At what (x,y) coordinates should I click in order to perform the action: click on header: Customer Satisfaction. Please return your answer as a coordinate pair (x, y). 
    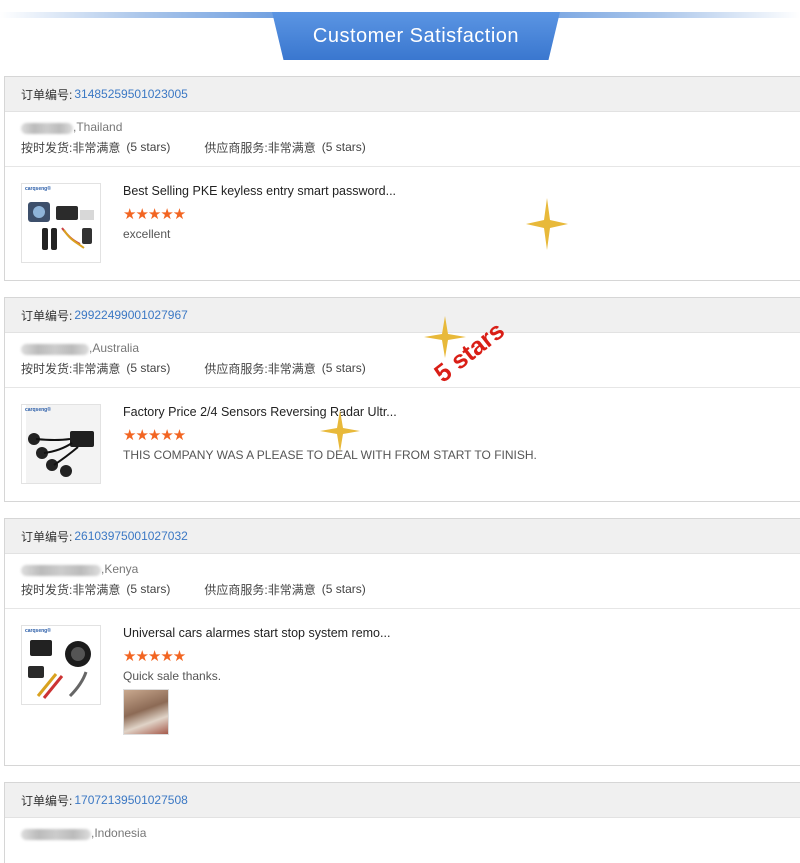
    Looking at the image, I should click on (400, 33).